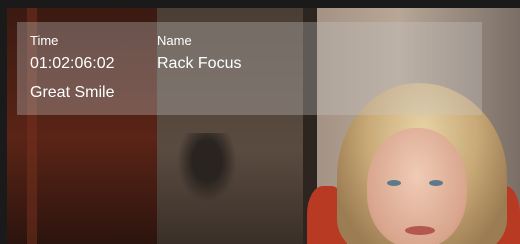  I want to click on marker-name-value: Rack Focus, so click(199, 63).